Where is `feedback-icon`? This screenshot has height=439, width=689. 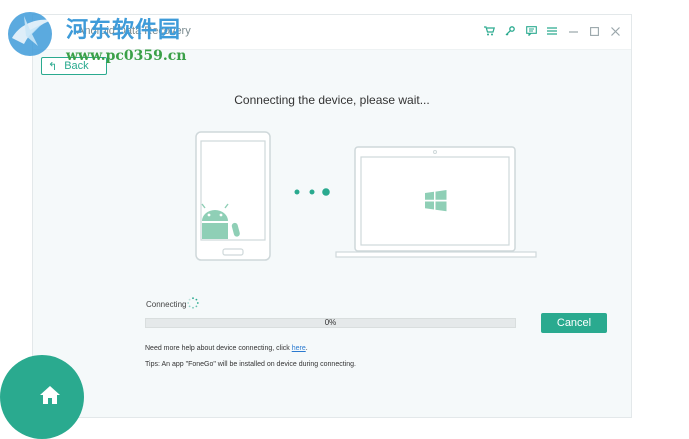
feedback-icon is located at coordinates (531, 31).